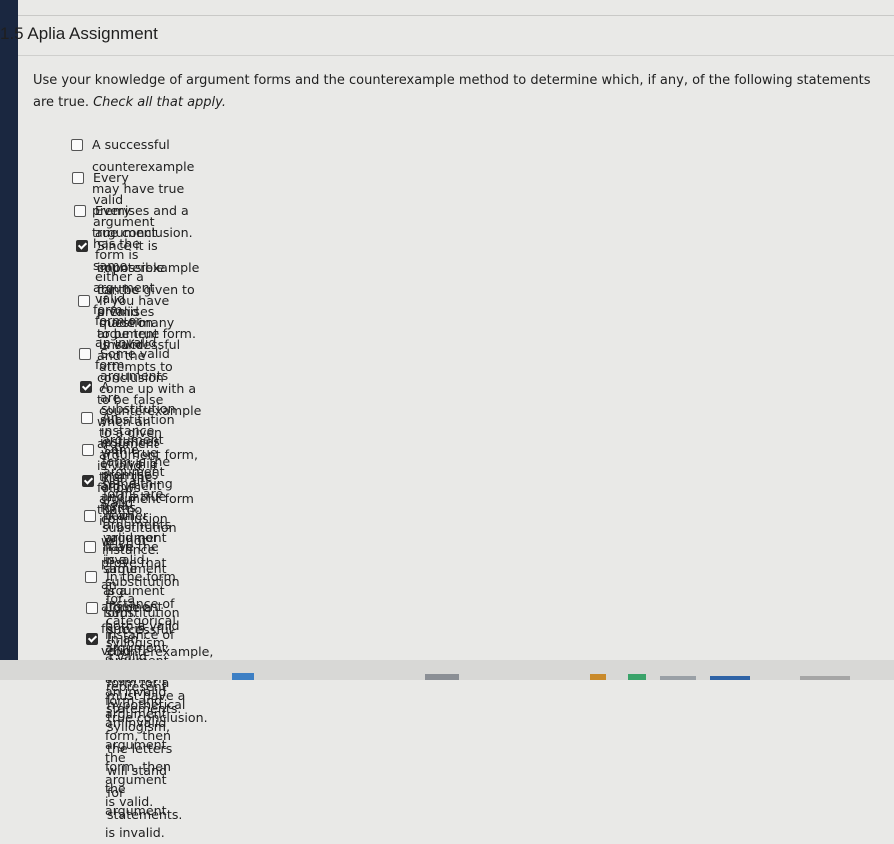 The height and width of the screenshot is (844, 894). I want to click on taskbar-blue-icon, so click(243, 676).